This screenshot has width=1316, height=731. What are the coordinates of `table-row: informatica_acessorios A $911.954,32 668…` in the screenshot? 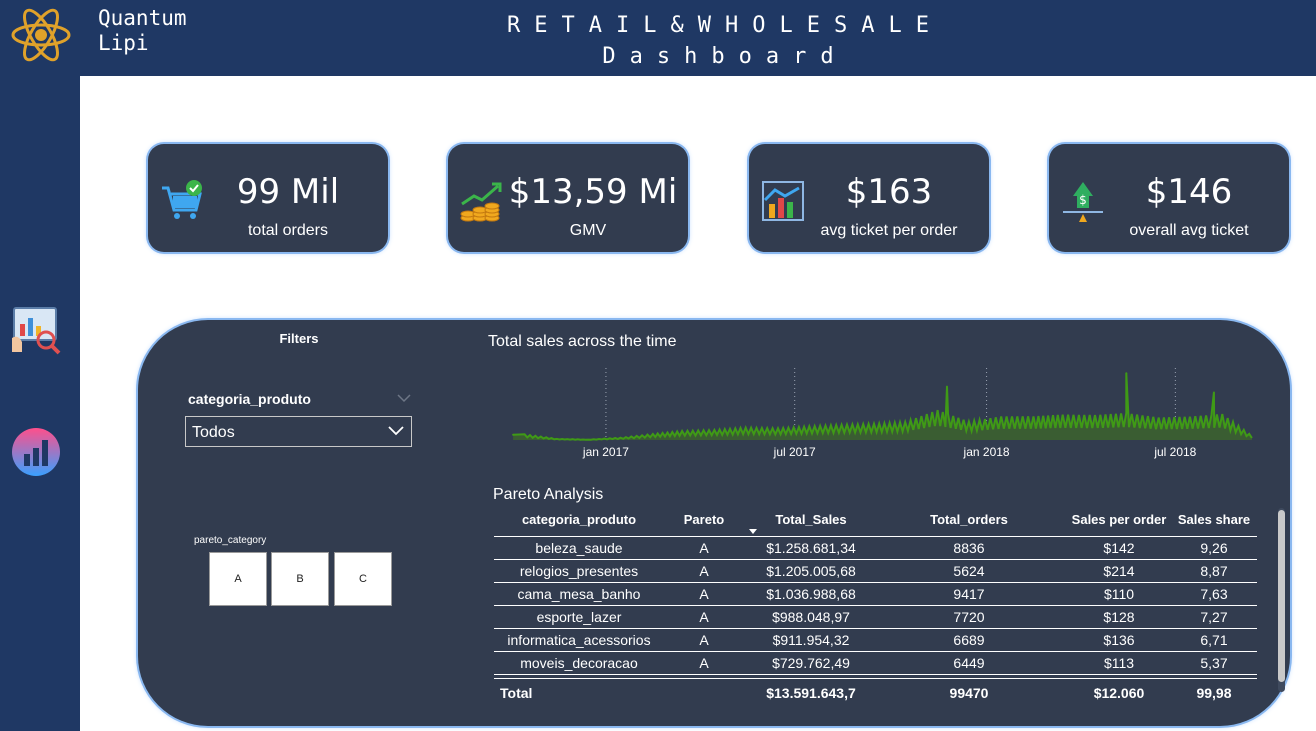 It's located at (875, 640).